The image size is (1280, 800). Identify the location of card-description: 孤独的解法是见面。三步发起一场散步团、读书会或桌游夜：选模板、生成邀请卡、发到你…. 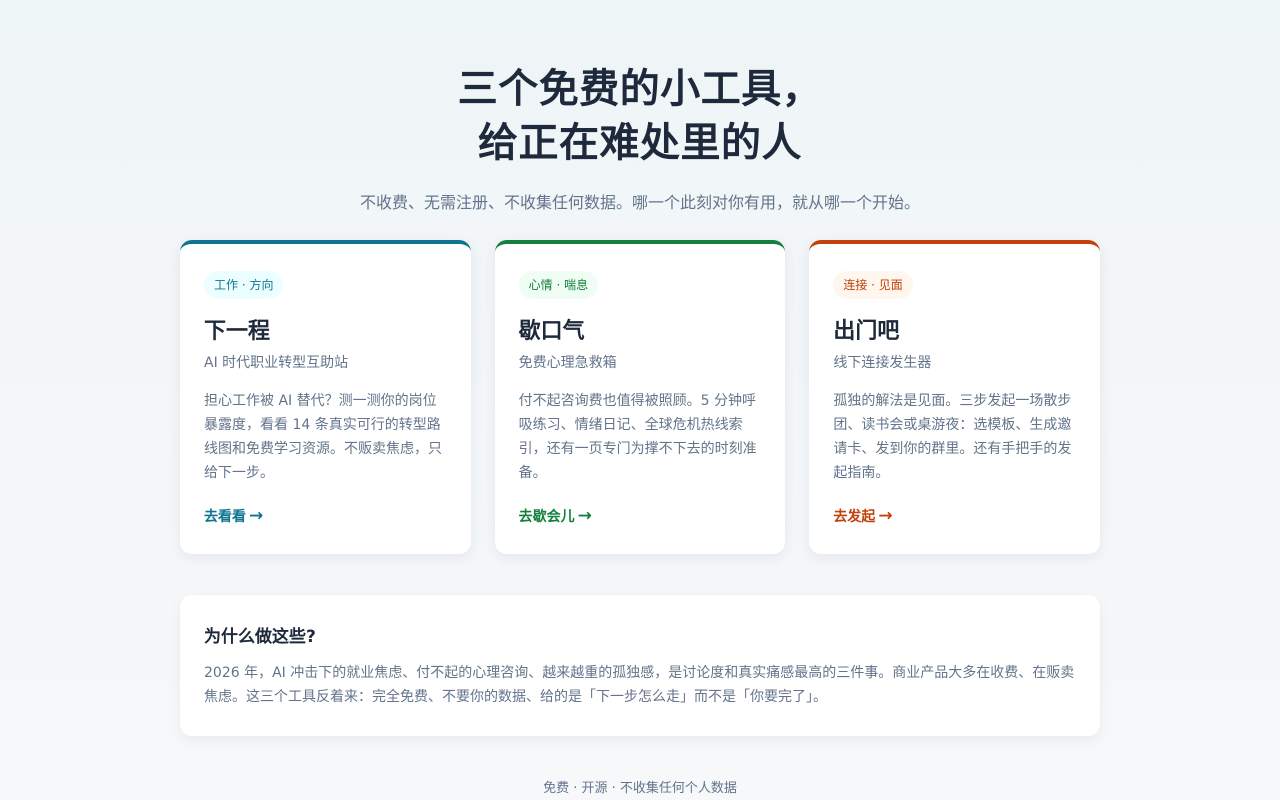
(952, 437).